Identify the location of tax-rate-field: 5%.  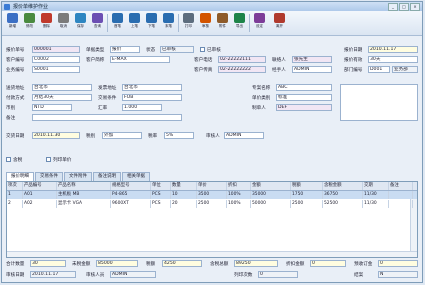
(179, 135).